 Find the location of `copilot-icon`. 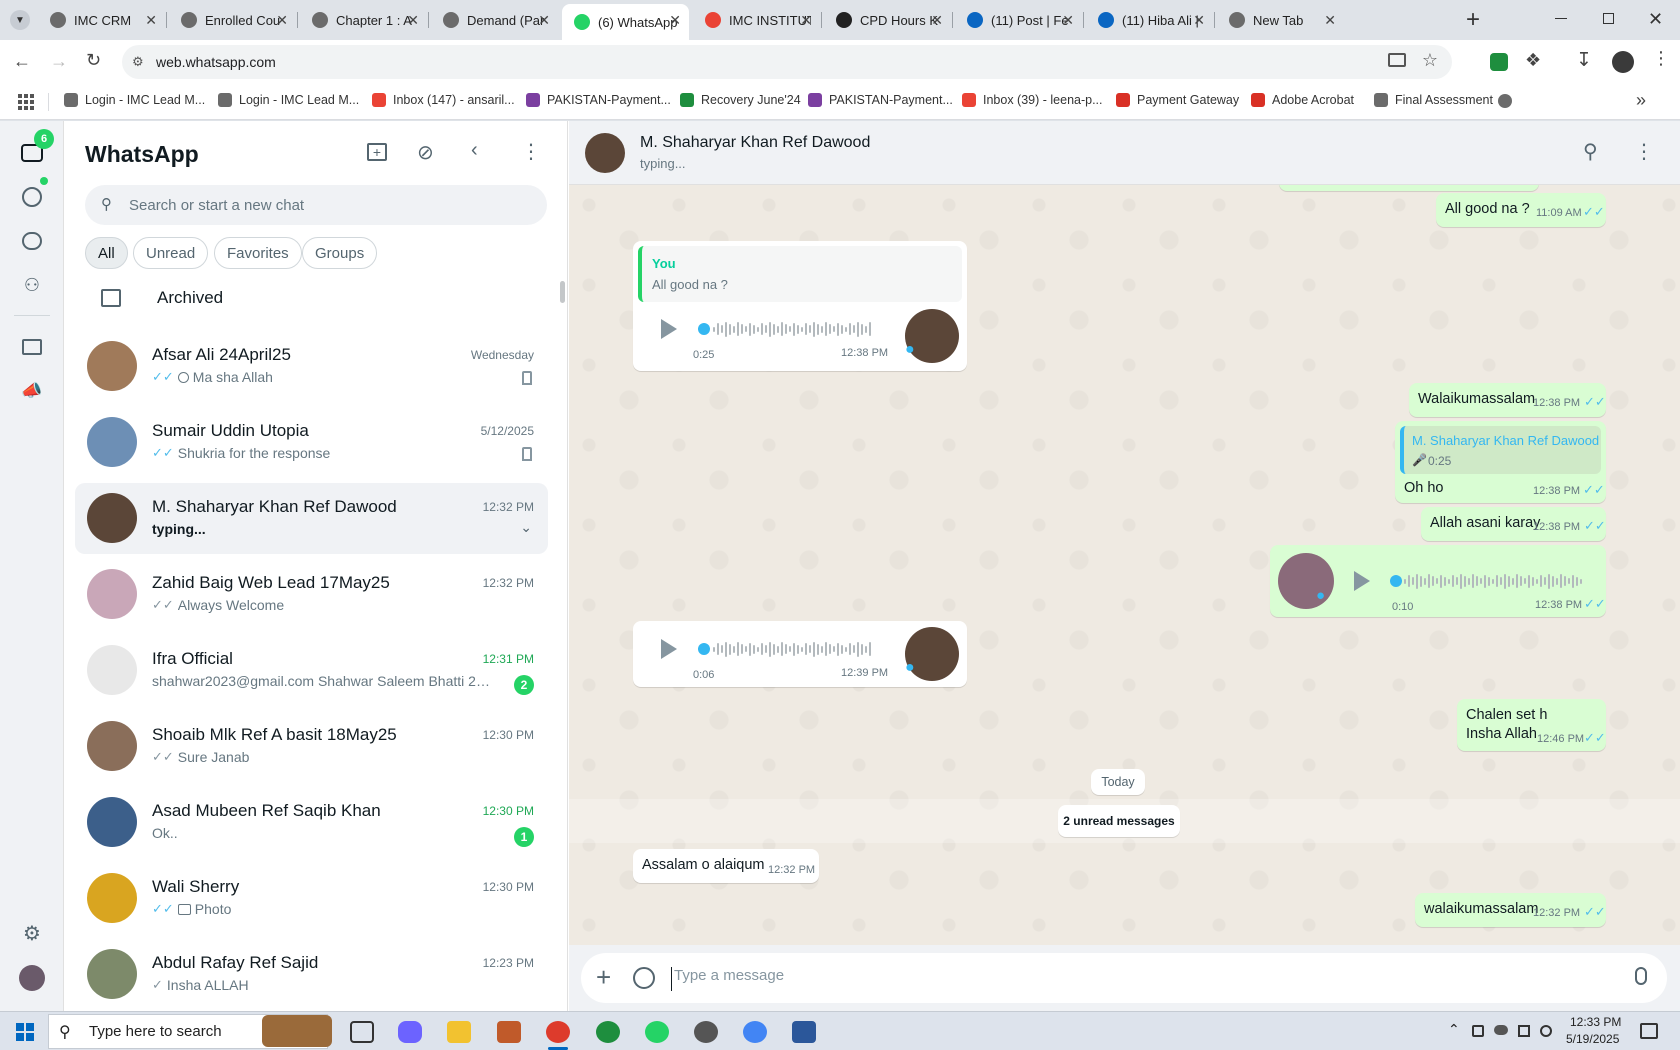

copilot-icon is located at coordinates (410, 1032).